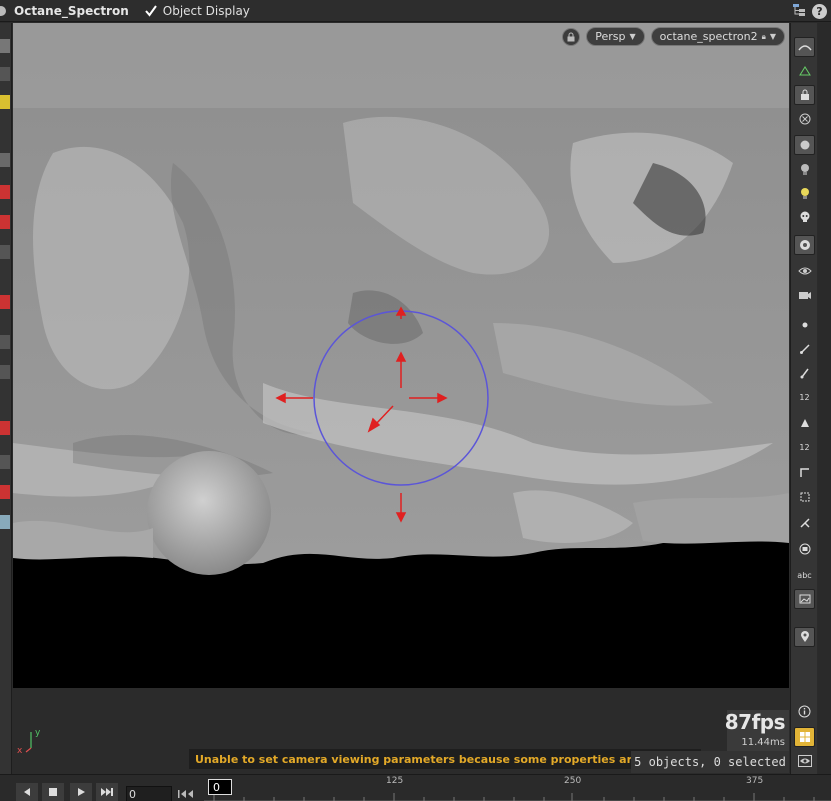  What do you see at coordinates (803, 412) in the screenshot?
I see `right-display-toolbar: 12 12 abc` at bounding box center [803, 412].